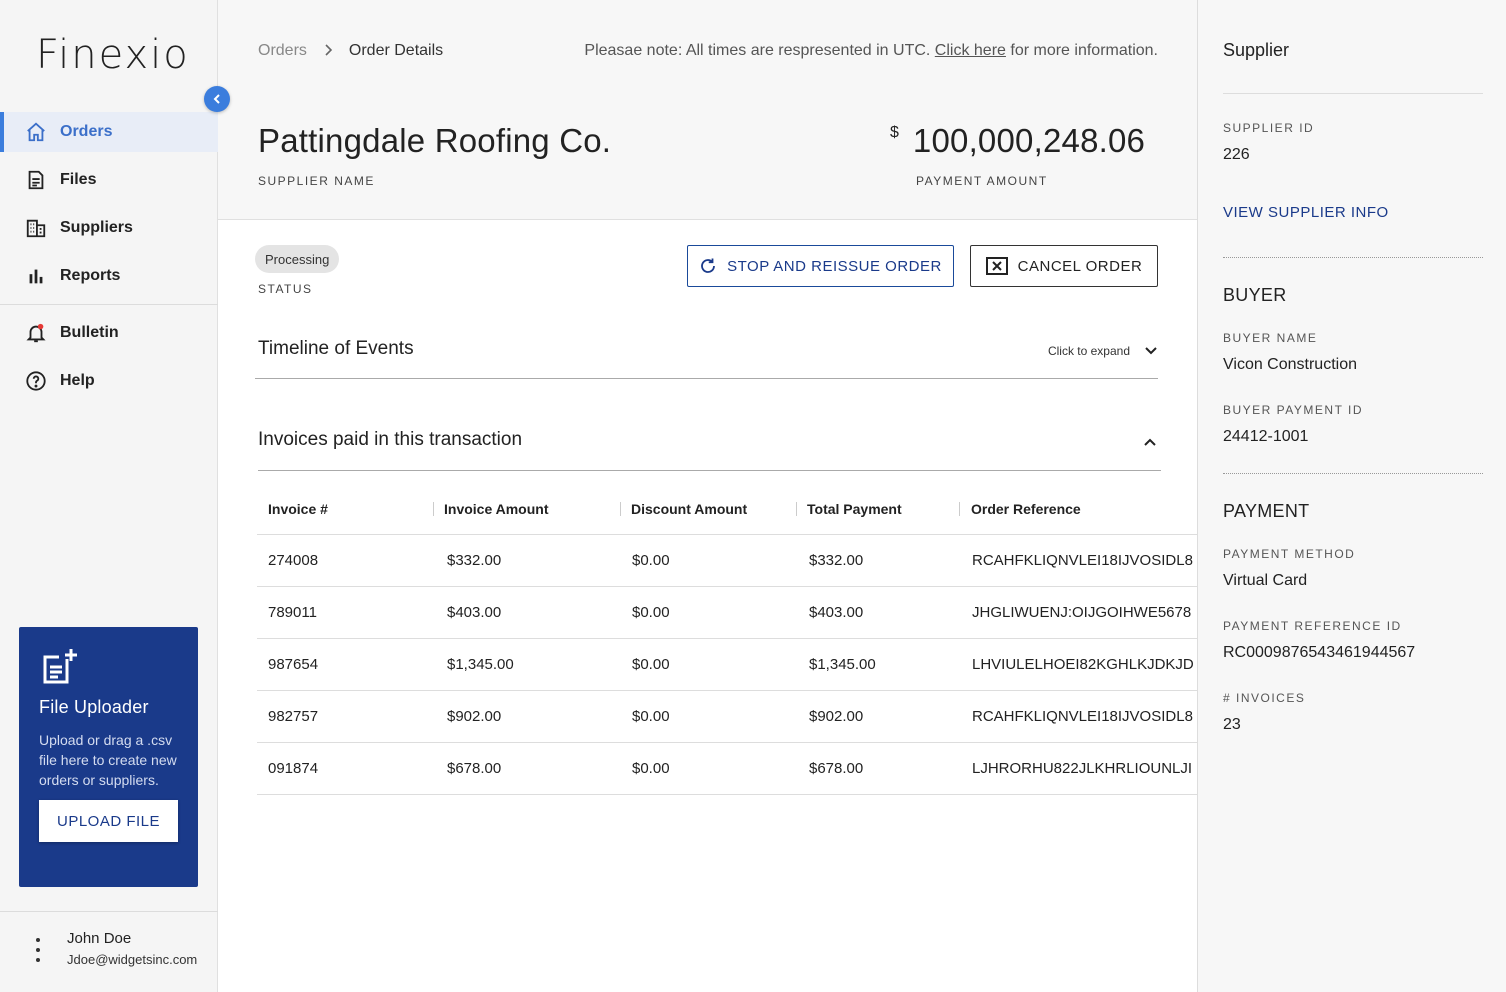 The height and width of the screenshot is (992, 1506). I want to click on sidebar-item-suppliers: Suppliers, so click(109, 228).